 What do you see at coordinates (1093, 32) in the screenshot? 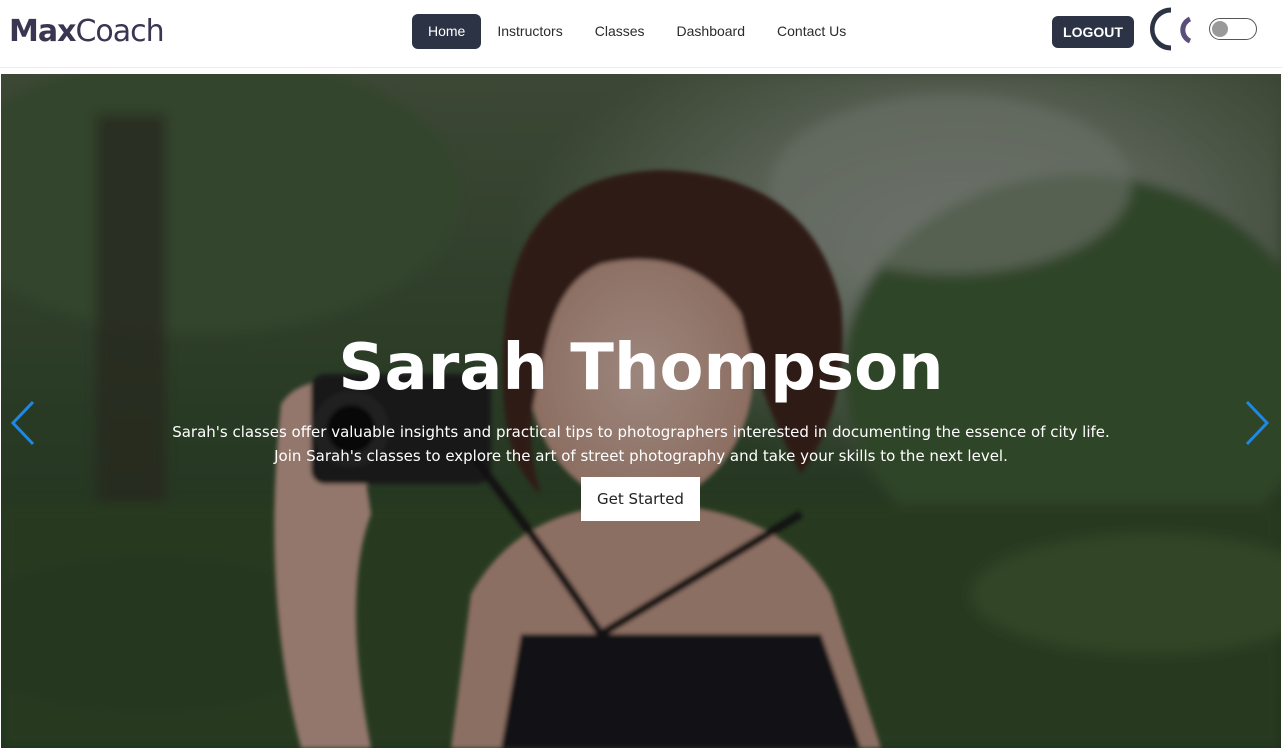
I see `logout-button: LOGOUT` at bounding box center [1093, 32].